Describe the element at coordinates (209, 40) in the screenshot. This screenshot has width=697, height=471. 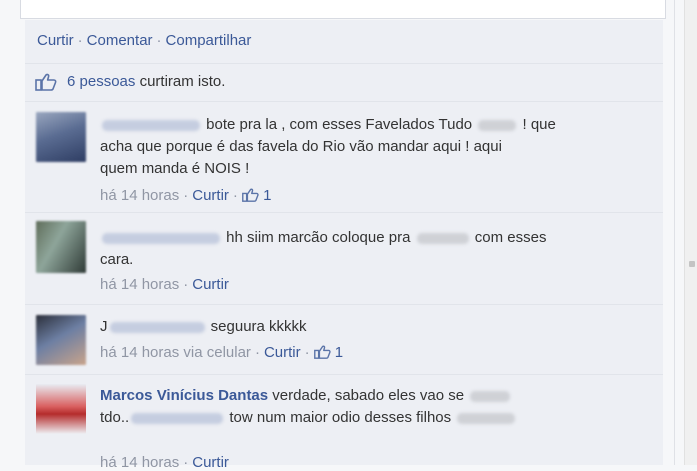
I see `share-link: Compartilhar` at that location.